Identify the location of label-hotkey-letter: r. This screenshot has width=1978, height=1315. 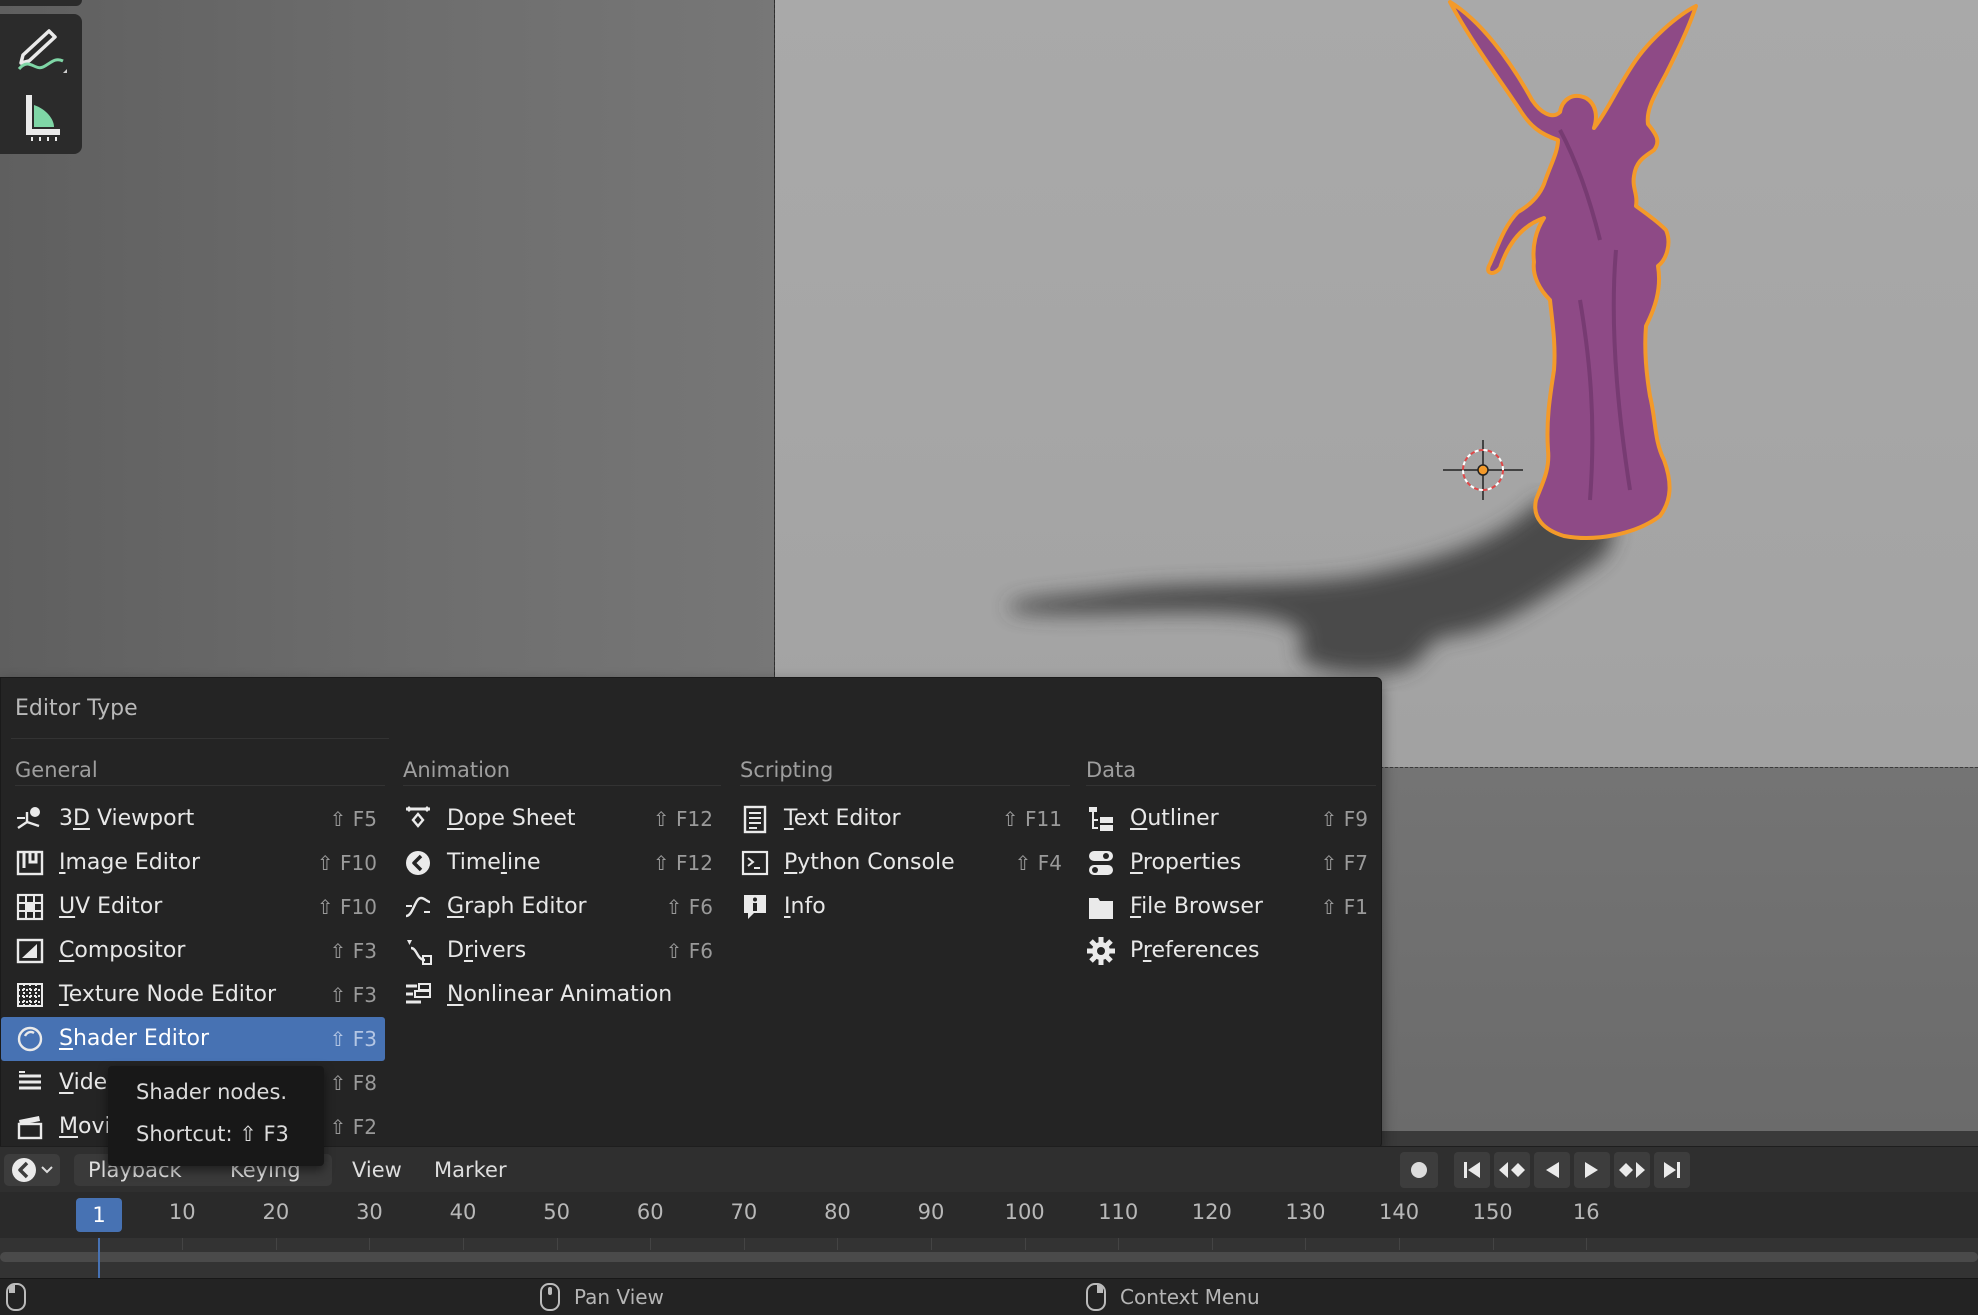
(468, 950).